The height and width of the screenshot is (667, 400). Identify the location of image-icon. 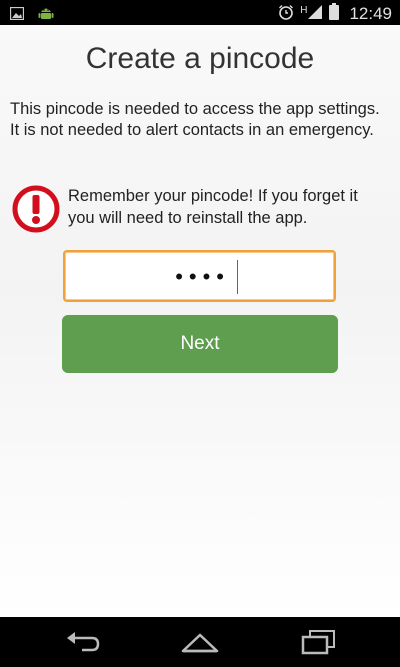
(17, 15).